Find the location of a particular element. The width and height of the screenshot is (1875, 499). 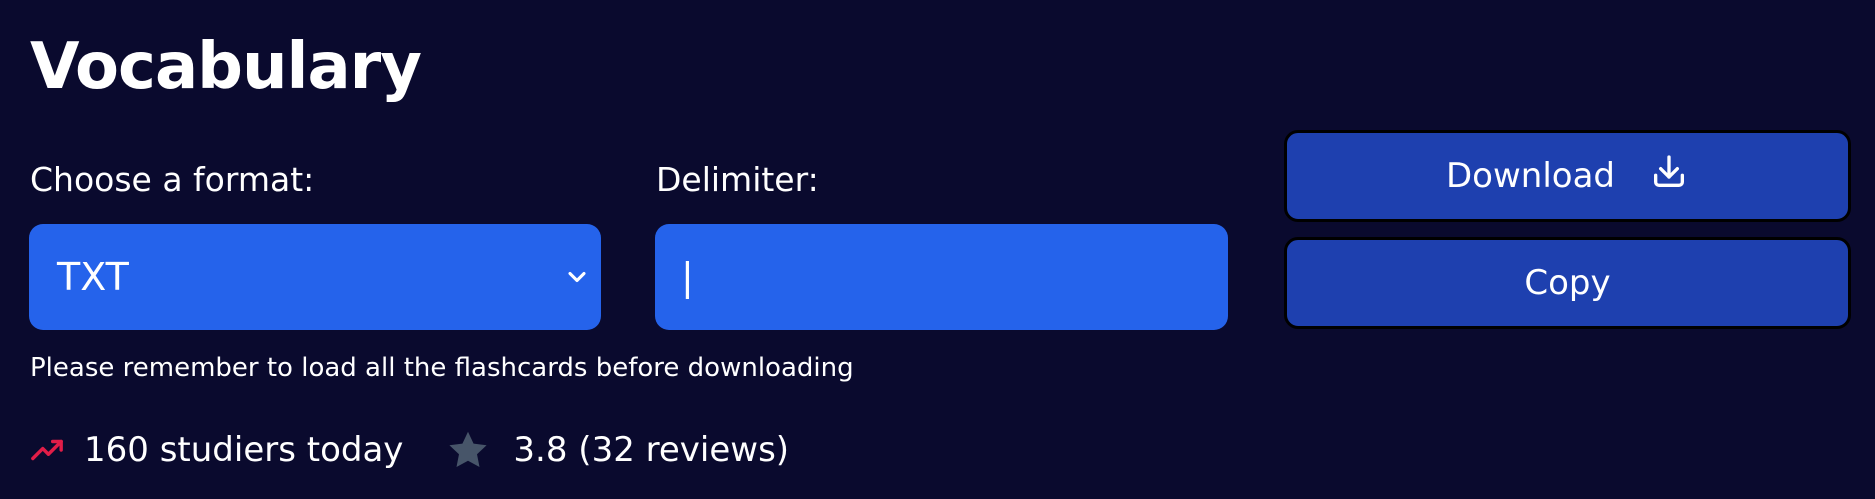

format-selected-value: TXT is located at coordinates (93, 277).